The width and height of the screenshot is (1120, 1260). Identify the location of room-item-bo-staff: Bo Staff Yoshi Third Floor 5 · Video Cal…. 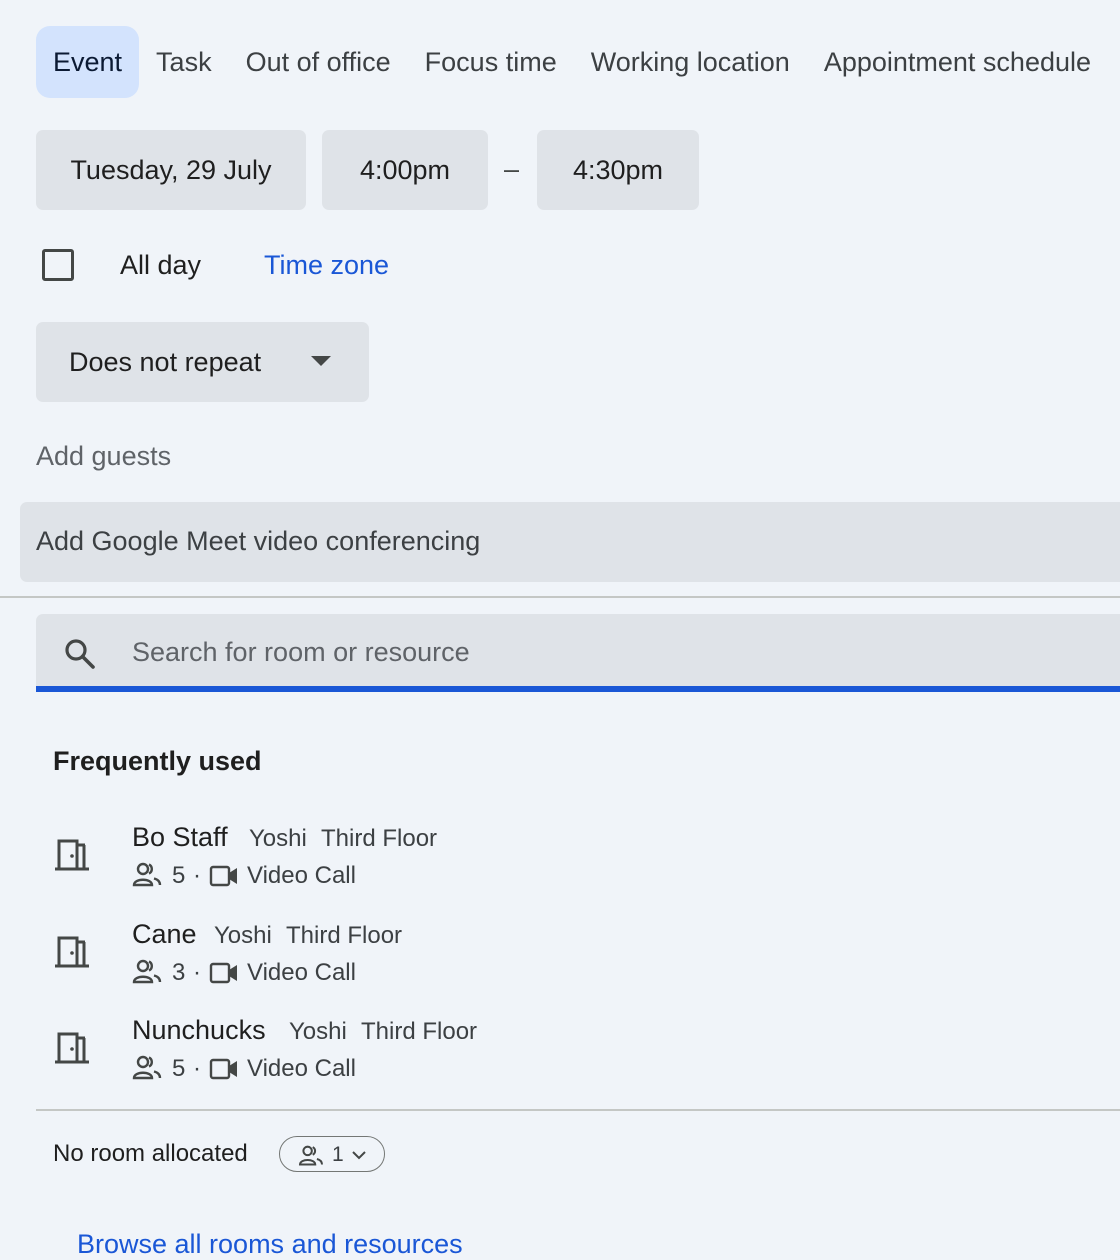
(578, 858).